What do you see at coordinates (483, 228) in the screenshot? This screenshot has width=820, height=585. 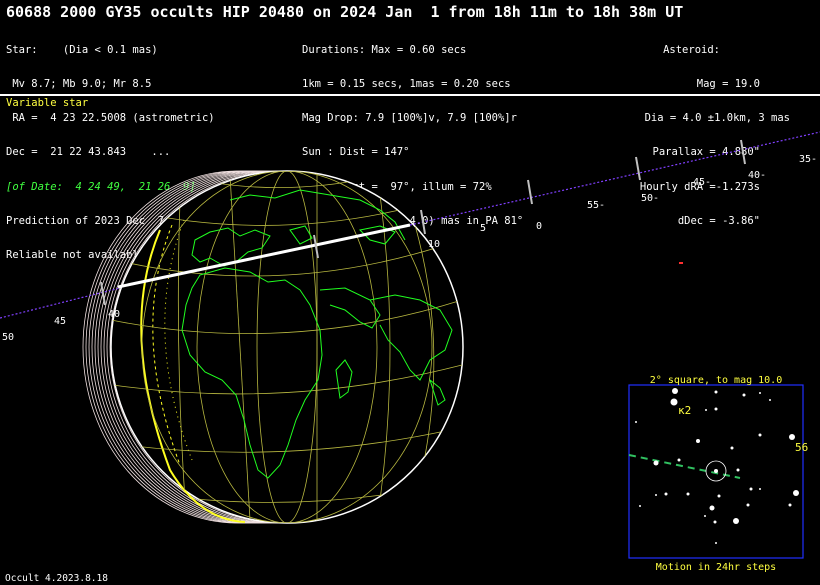 I see `track-label-5: 5` at bounding box center [483, 228].